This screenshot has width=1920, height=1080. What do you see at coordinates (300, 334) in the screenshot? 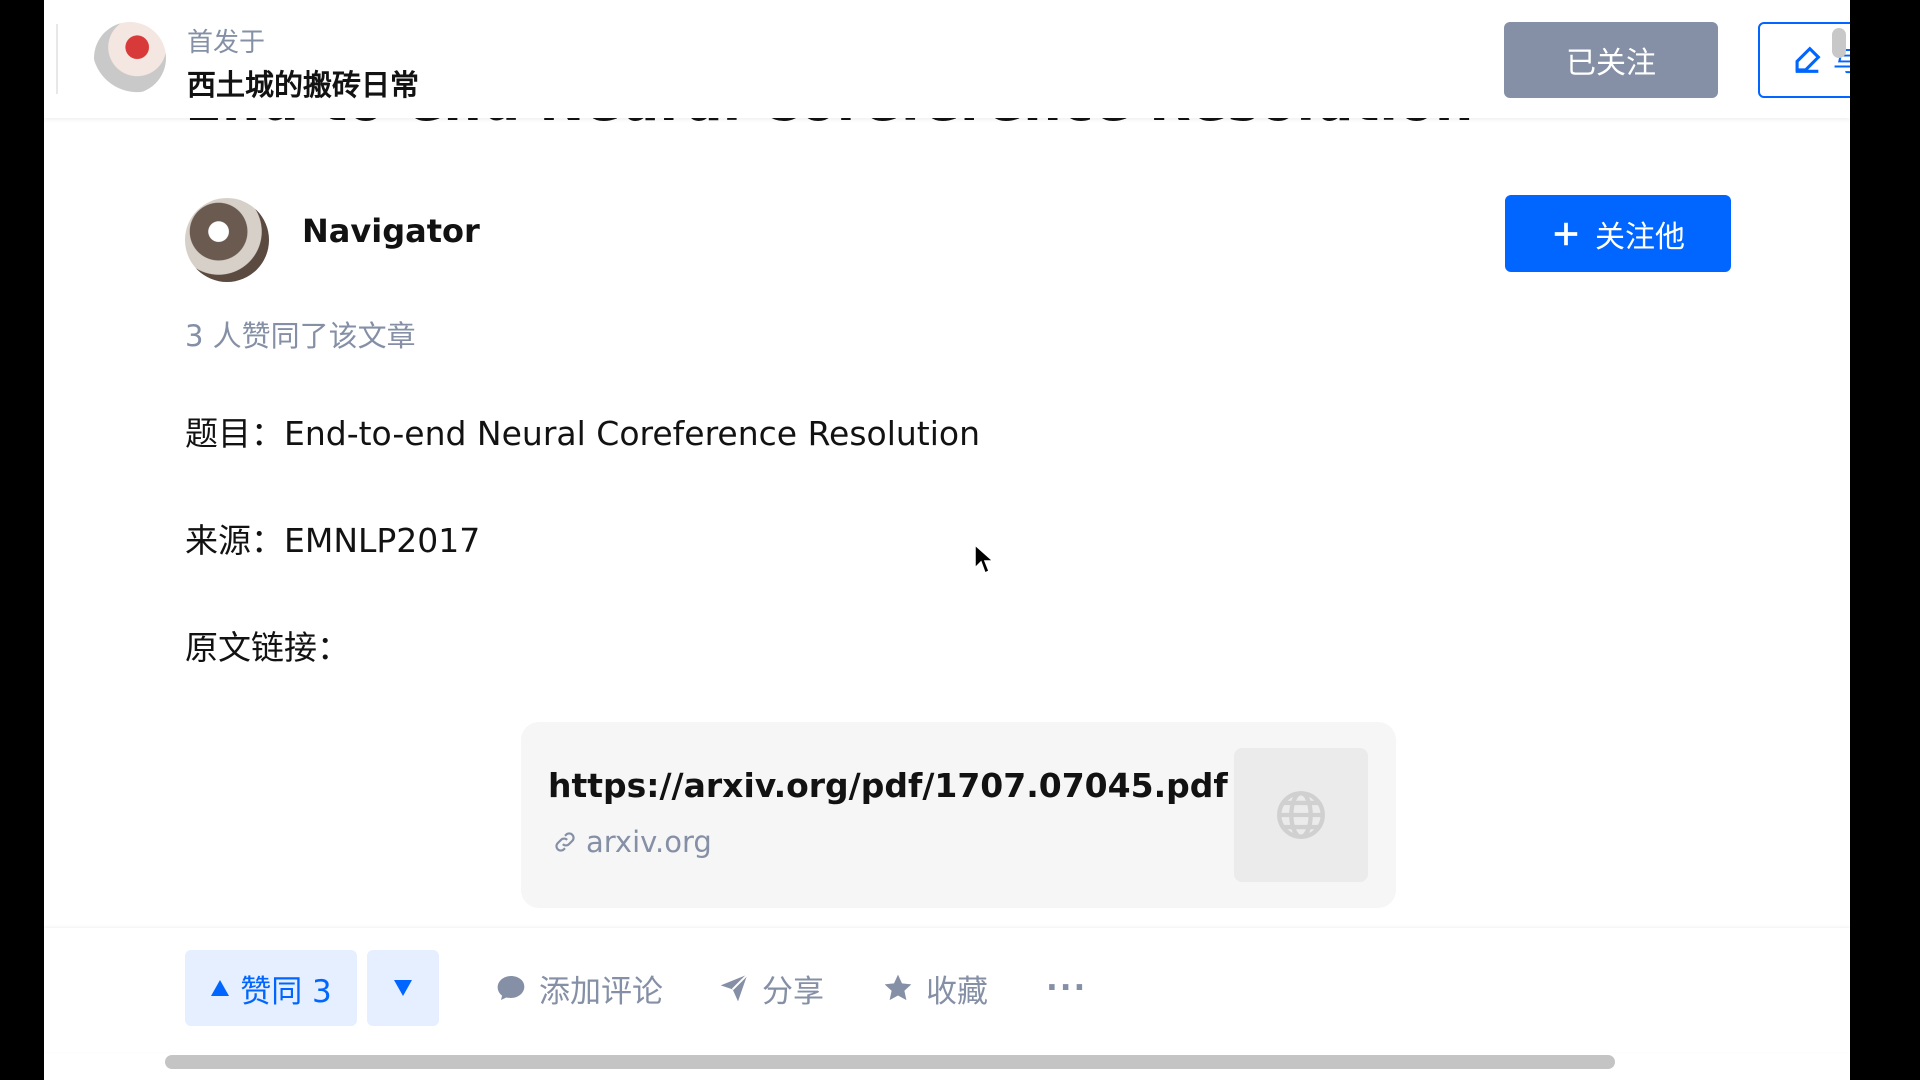
I see `likes-note: 3 人赞同了该文章` at bounding box center [300, 334].